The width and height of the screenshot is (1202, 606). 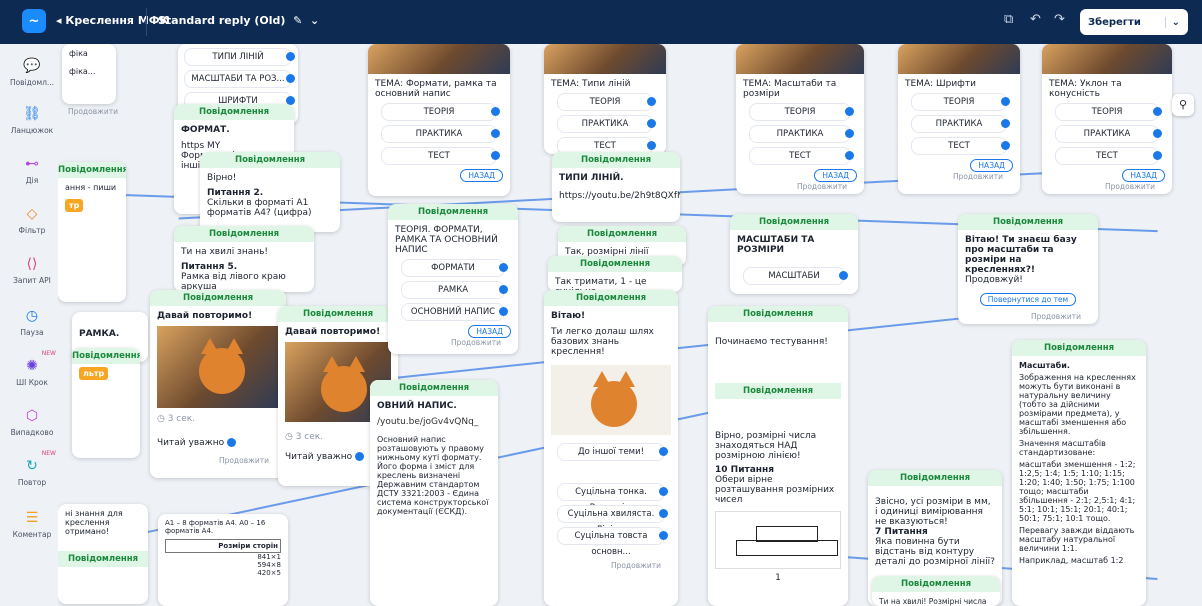 What do you see at coordinates (309, 437) in the screenshot?
I see `wait-label: 3 сек.` at bounding box center [309, 437].